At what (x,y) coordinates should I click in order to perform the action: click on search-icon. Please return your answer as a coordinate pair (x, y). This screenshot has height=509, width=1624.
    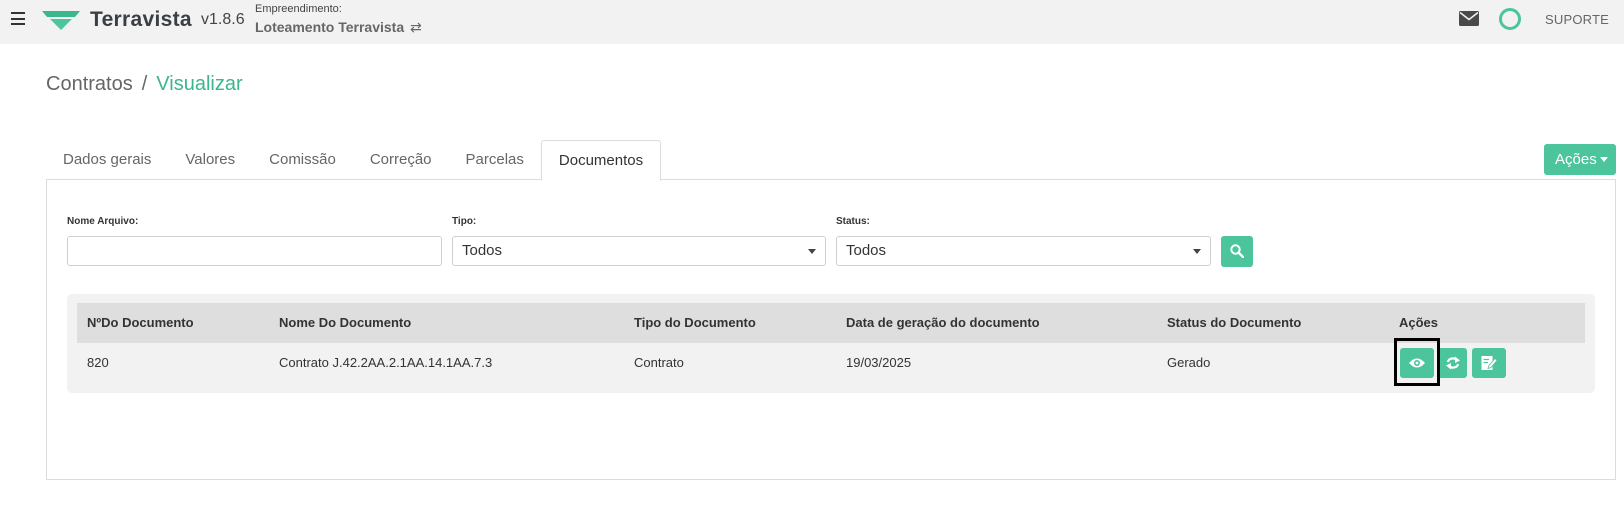
    Looking at the image, I should click on (1237, 251).